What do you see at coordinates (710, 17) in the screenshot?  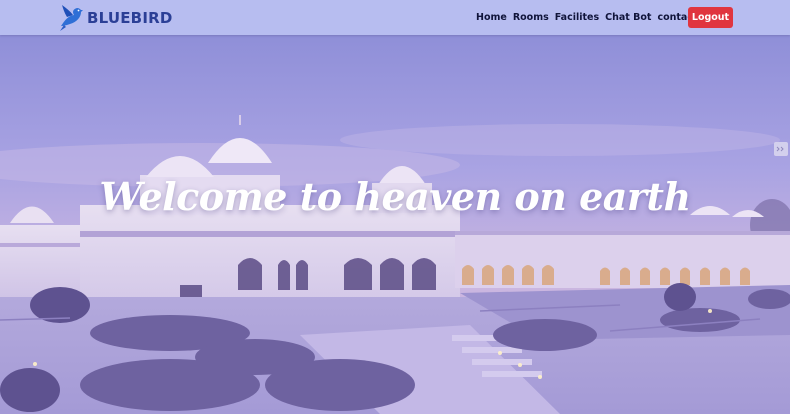 I see `logout-button: Logout` at bounding box center [710, 17].